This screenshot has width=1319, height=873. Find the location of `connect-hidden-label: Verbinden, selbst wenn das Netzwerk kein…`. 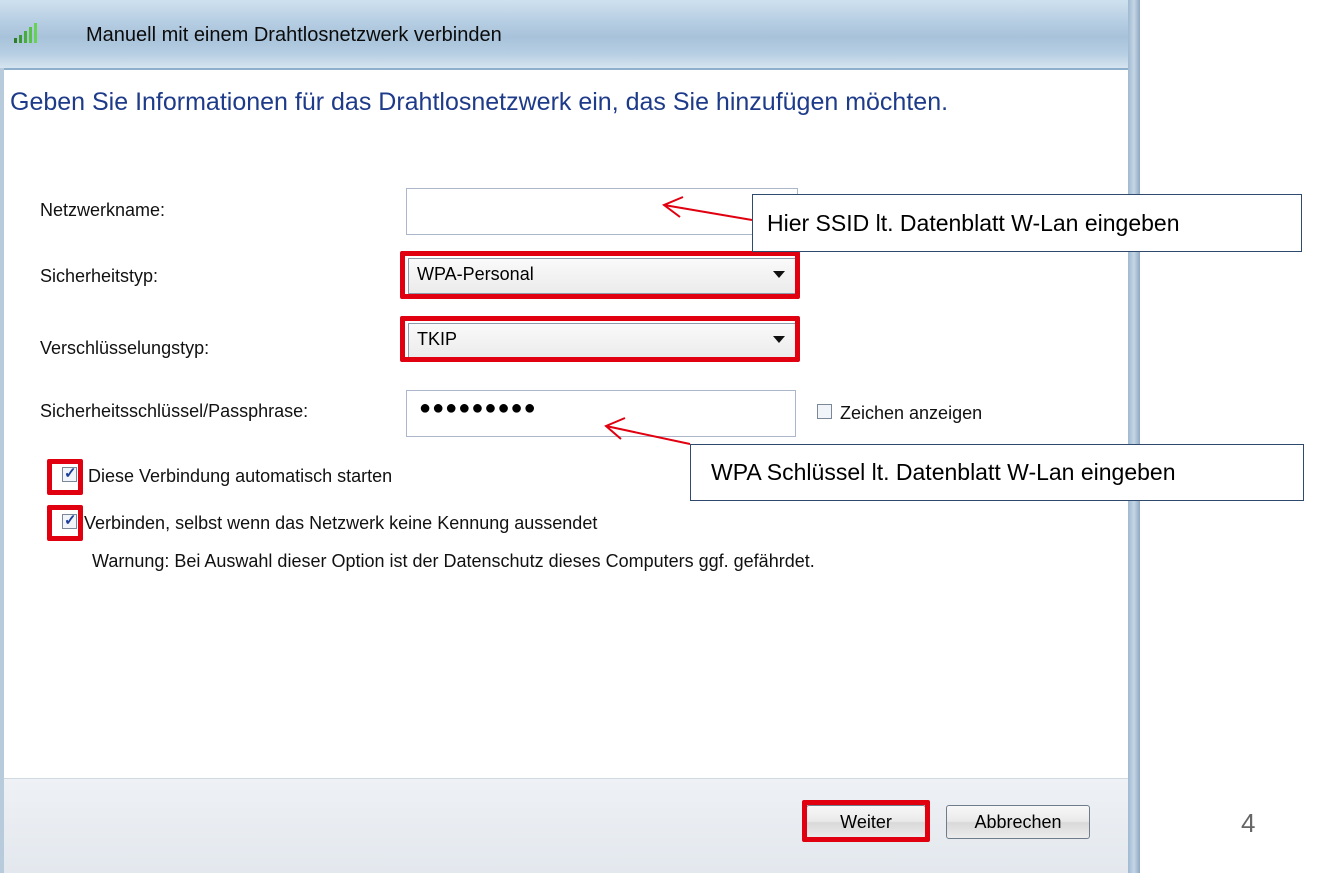

connect-hidden-label: Verbinden, selbst wenn das Netzwerk kein… is located at coordinates (341, 523).